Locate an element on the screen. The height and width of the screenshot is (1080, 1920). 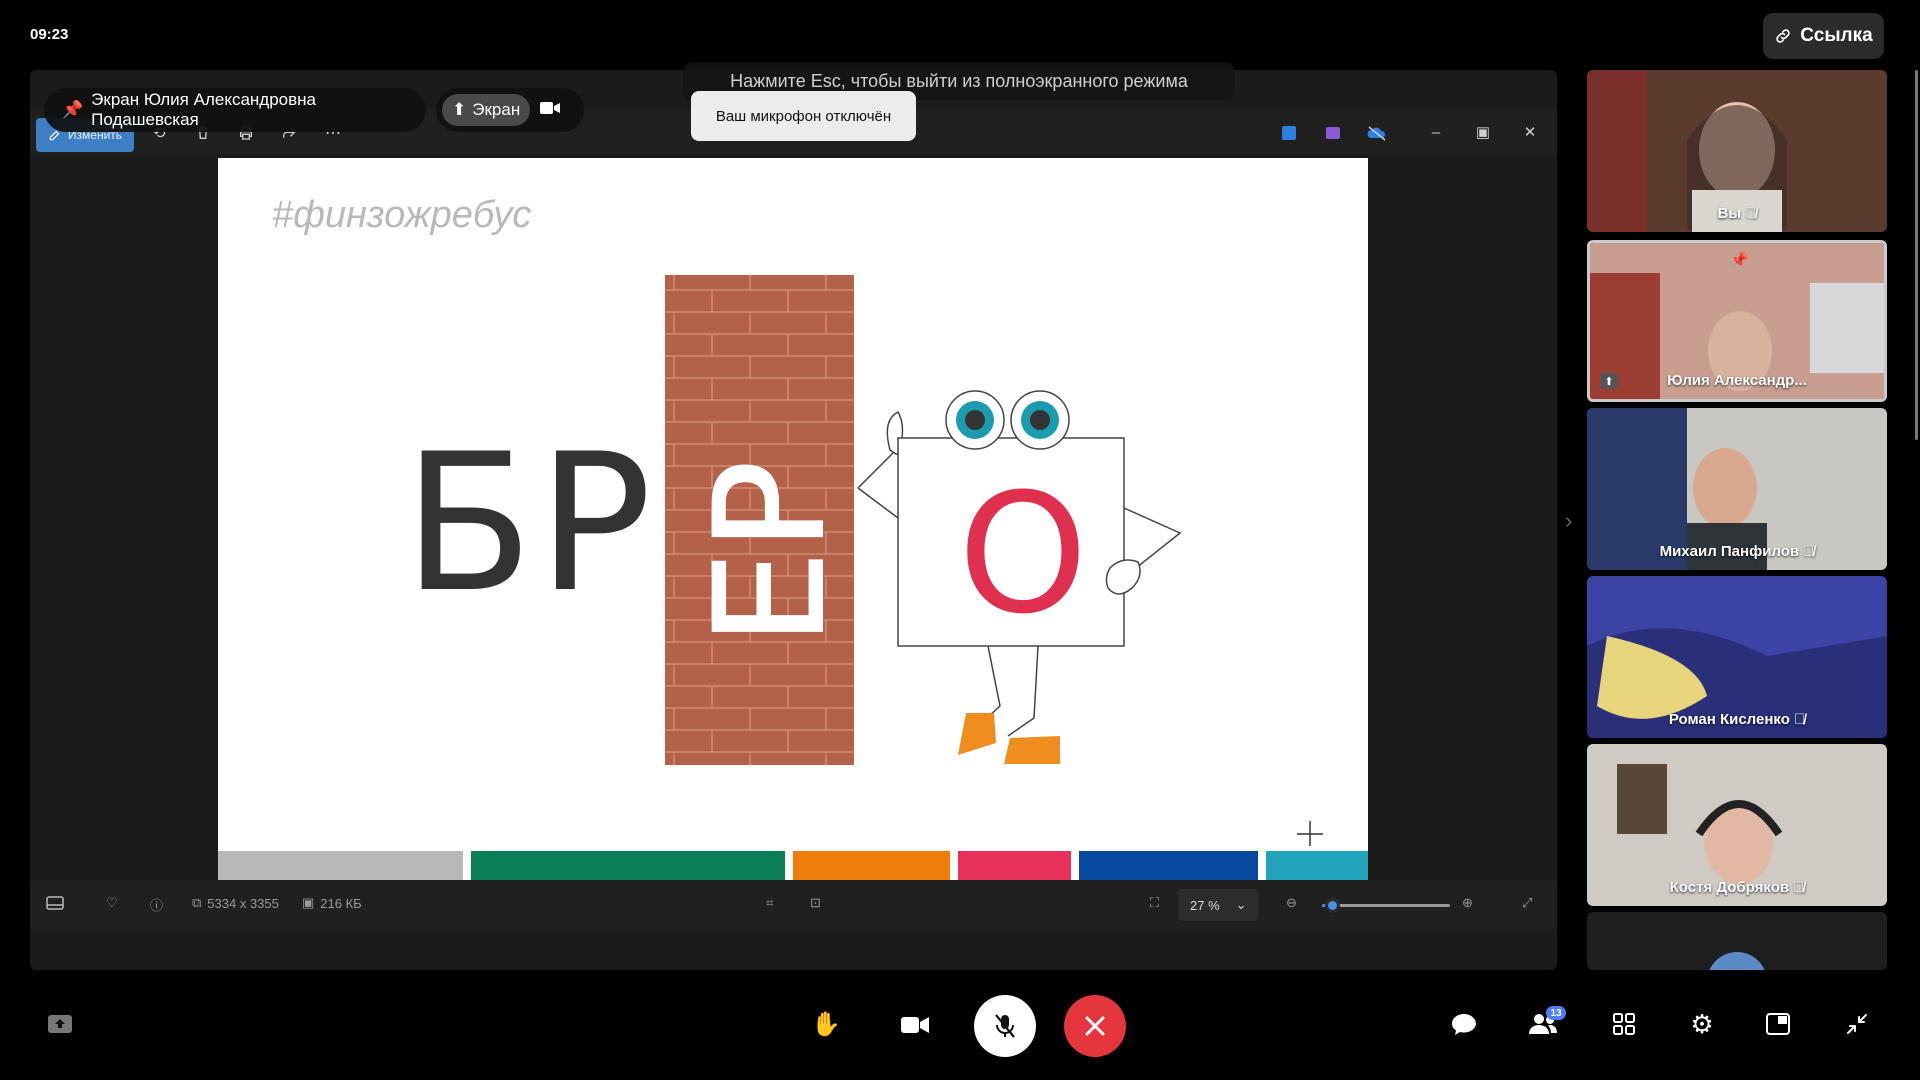
mic-off-icon is located at coordinates (1005, 1026).